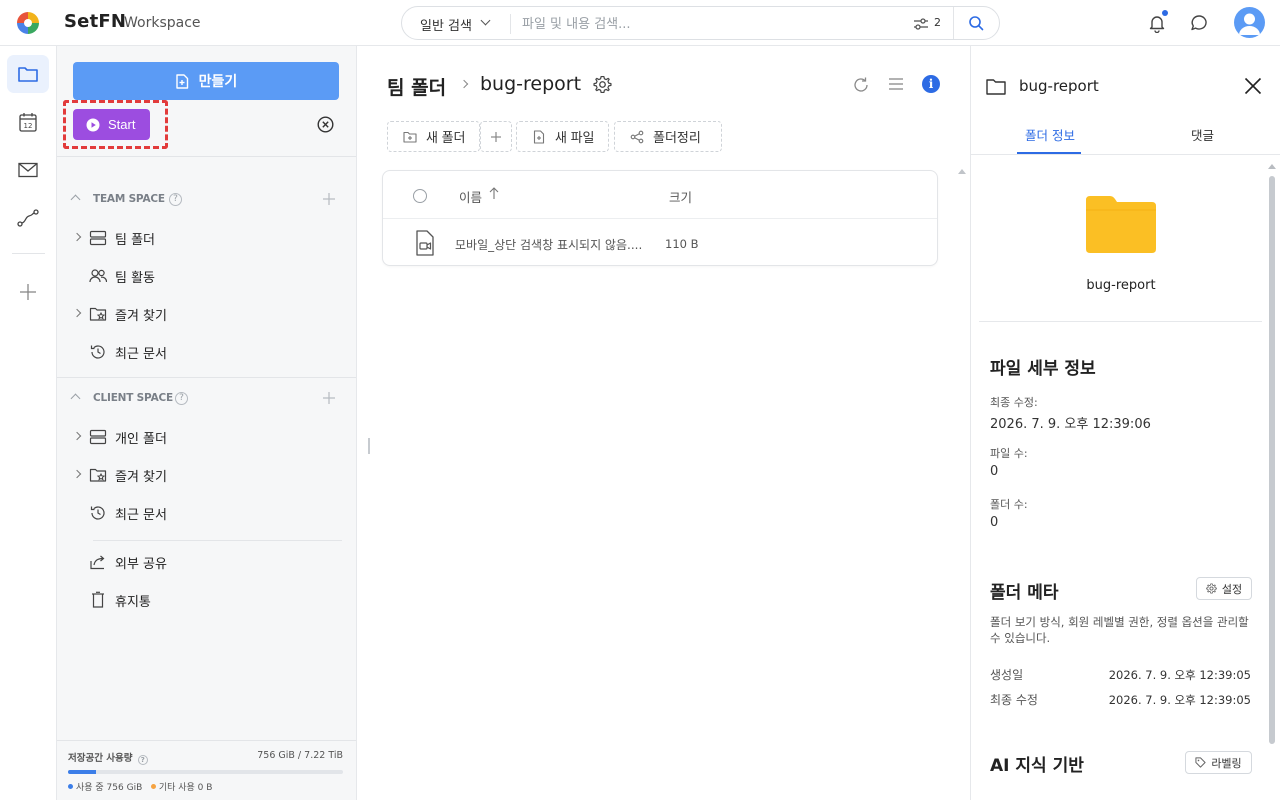 This screenshot has height=800, width=1280. I want to click on filter-sliders-icon, so click(921, 24).